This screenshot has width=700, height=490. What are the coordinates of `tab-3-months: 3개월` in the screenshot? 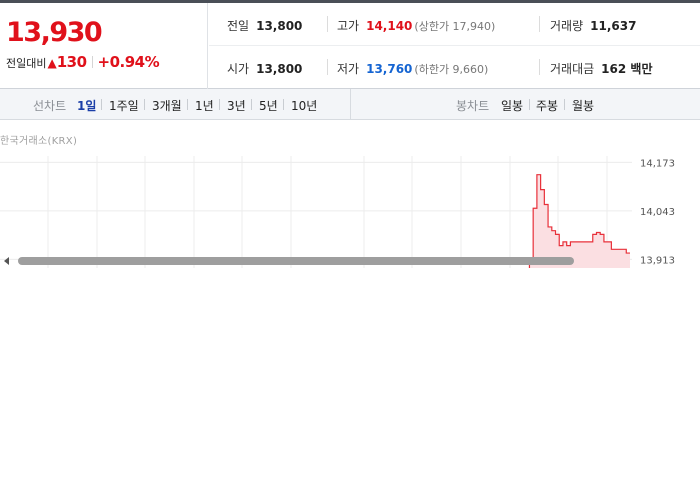 It's located at (167, 105).